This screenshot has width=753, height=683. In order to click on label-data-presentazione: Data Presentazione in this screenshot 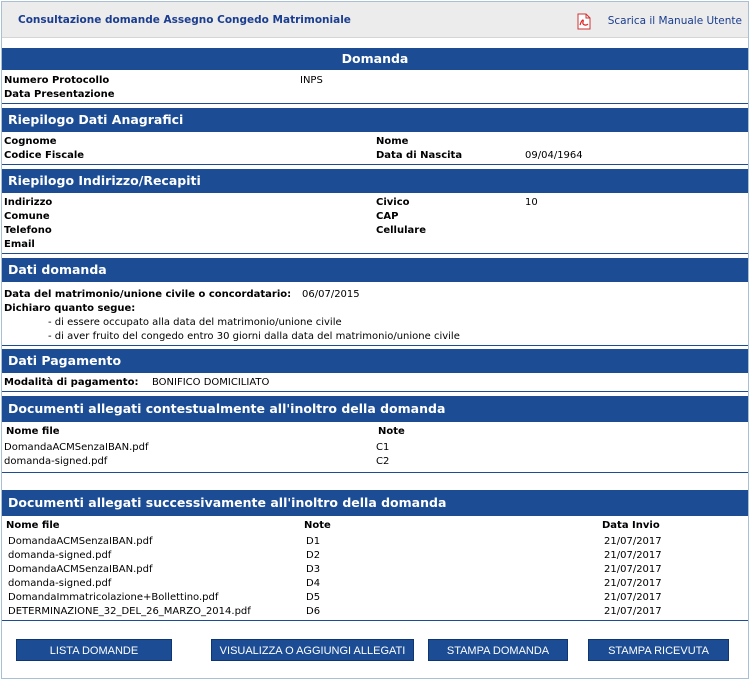, I will do `click(59, 94)`.